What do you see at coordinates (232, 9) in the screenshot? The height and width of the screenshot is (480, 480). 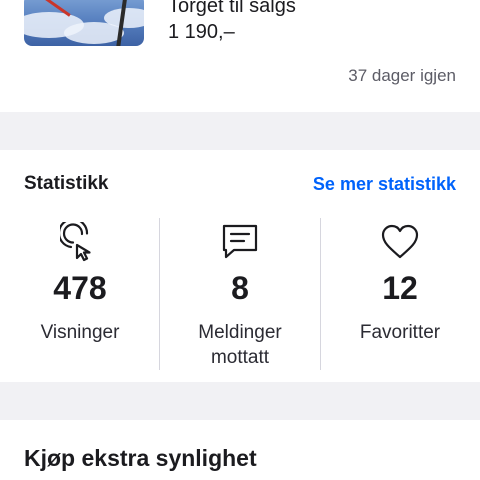 I see `listing-title: Torget til salgs` at bounding box center [232, 9].